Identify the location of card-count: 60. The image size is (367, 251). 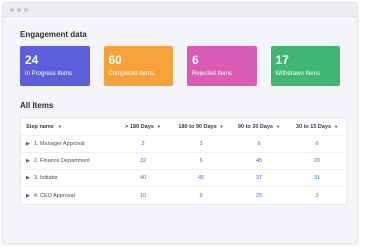
(115, 60).